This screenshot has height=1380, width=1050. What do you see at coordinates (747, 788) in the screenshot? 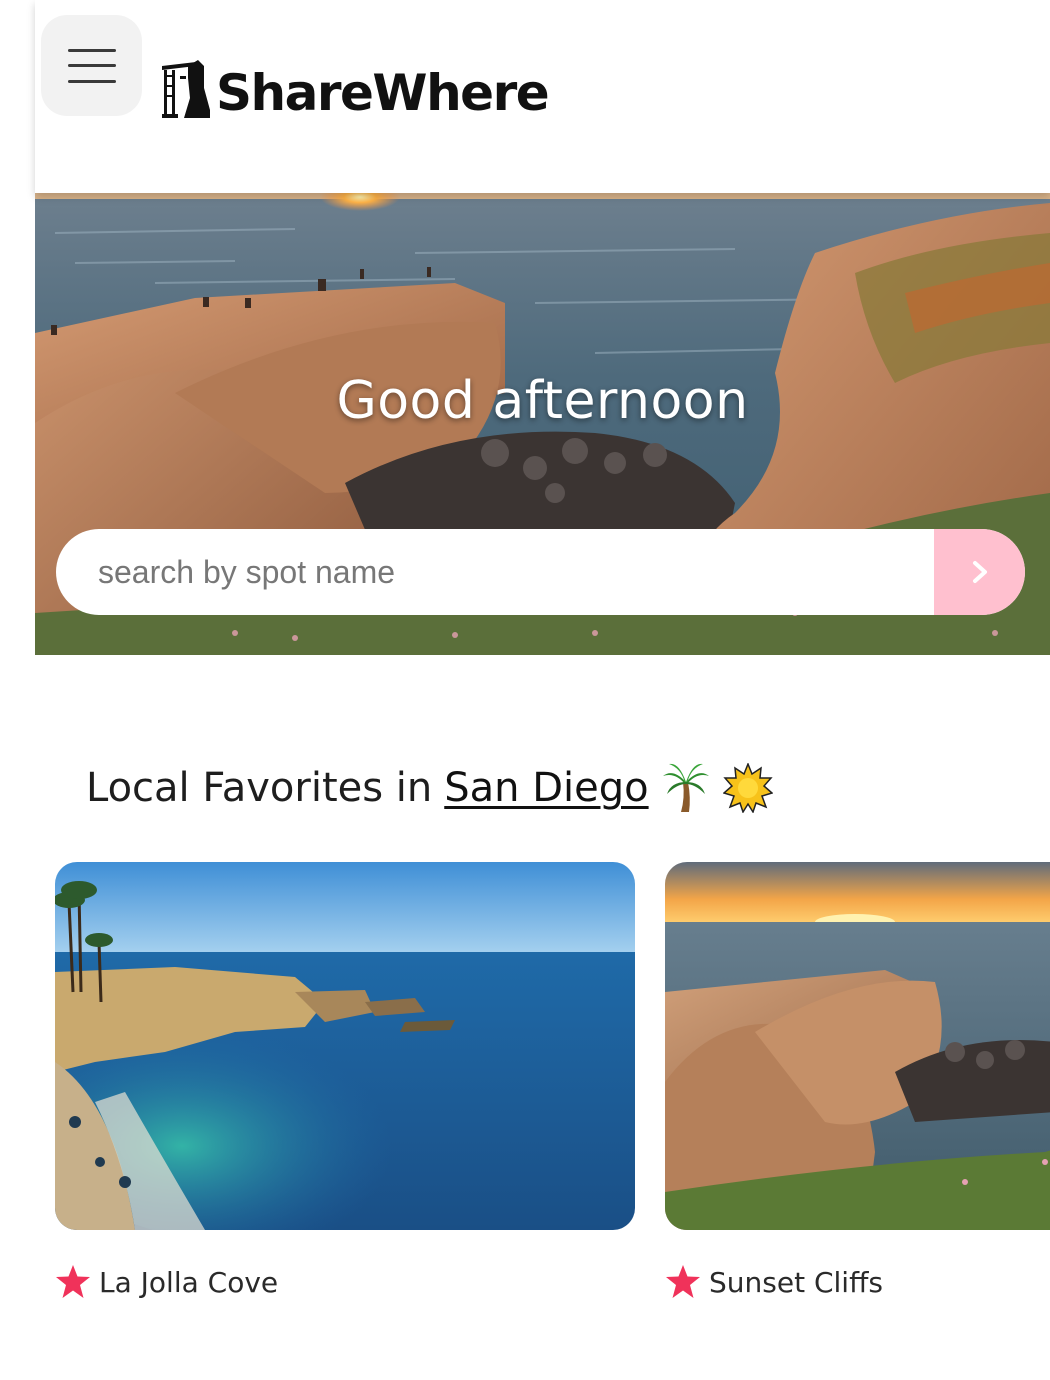
I see `sun-icon` at bounding box center [747, 788].